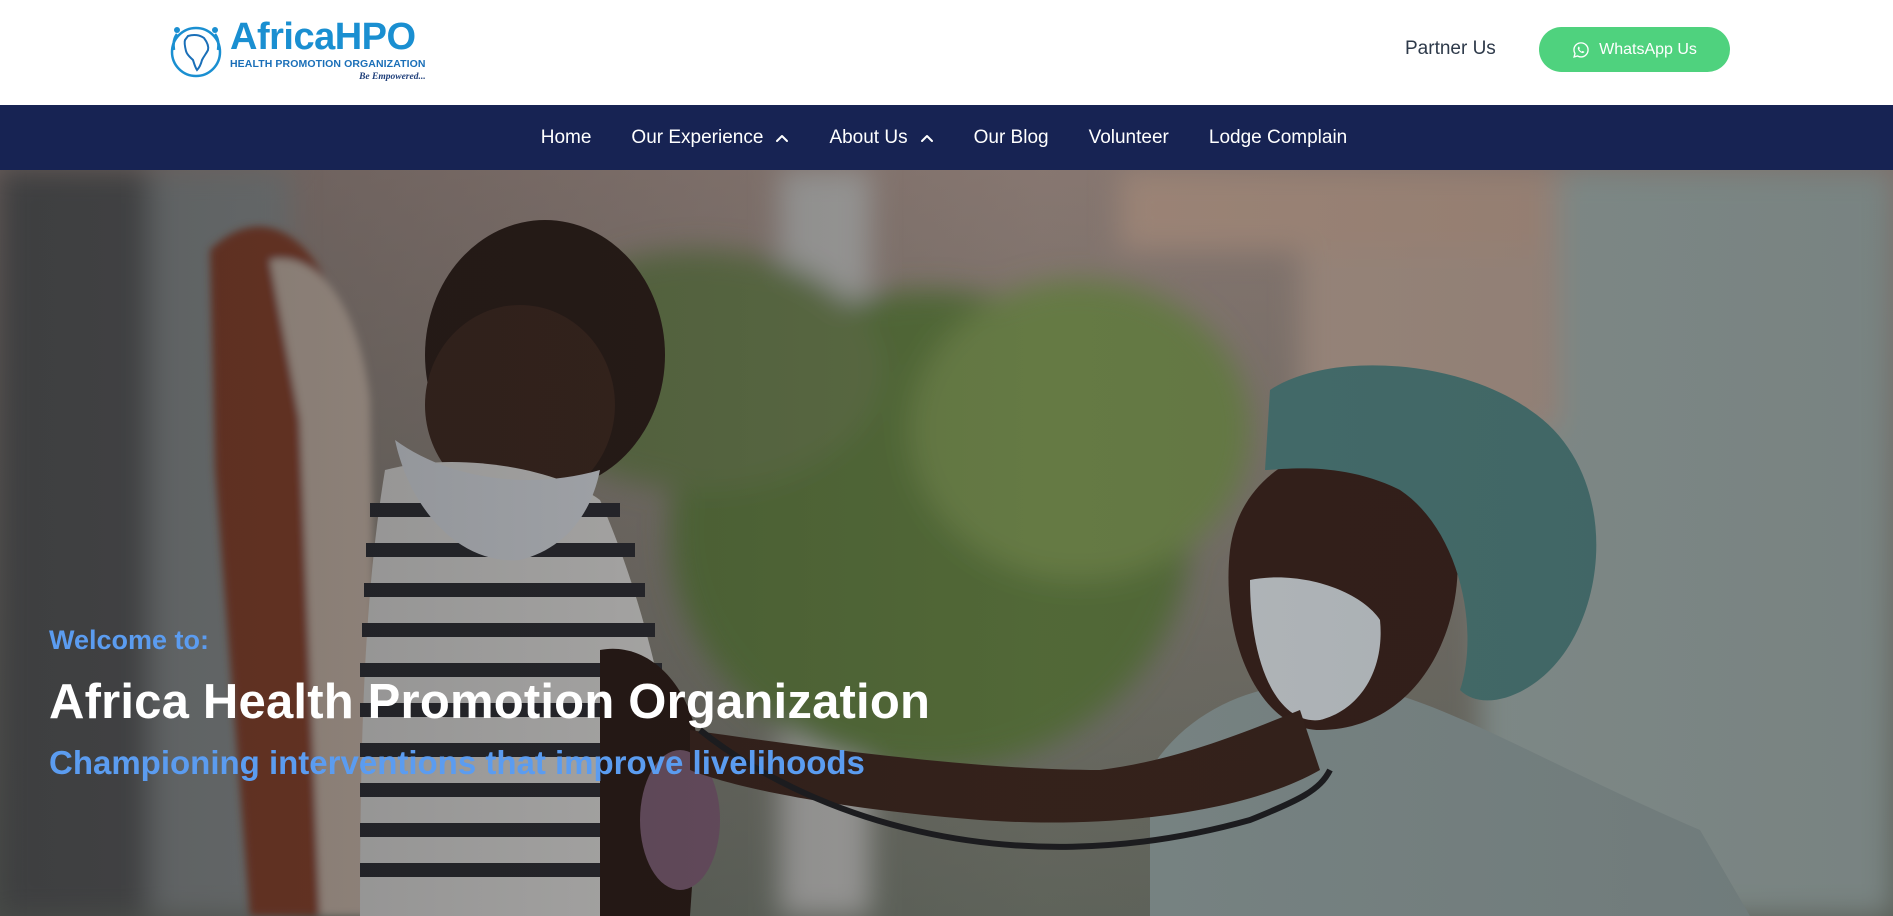  I want to click on nav-item-label: Volunteer, so click(1128, 137).